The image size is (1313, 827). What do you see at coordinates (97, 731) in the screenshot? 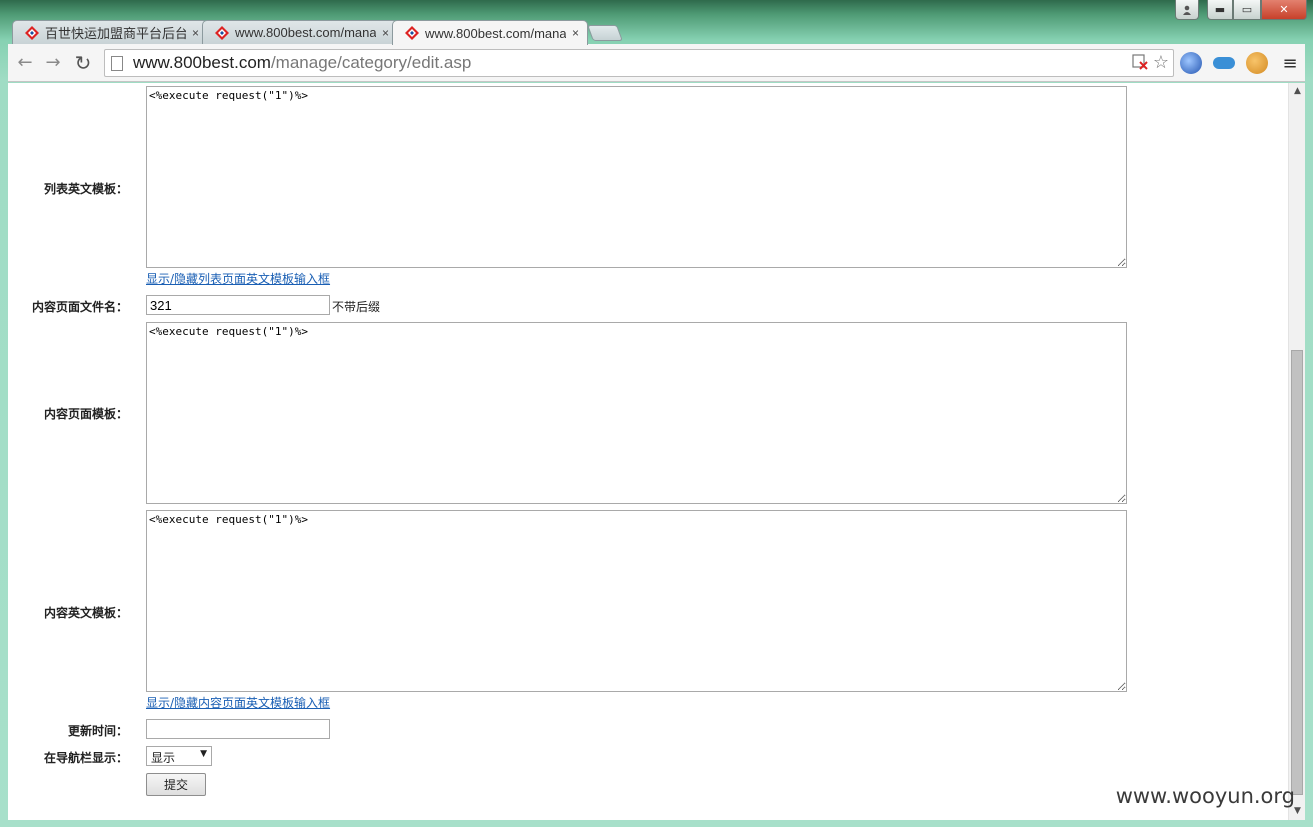
I see `update-time-label: 更新时间：` at bounding box center [97, 731].